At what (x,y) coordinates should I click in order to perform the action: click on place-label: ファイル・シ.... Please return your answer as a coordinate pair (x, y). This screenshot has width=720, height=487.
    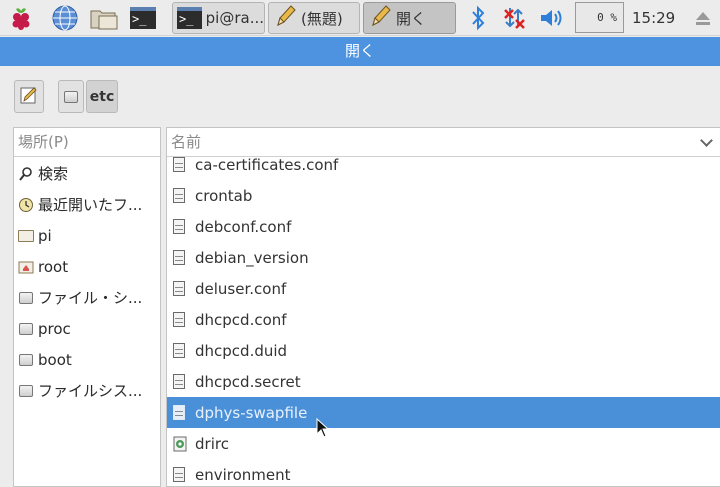
    Looking at the image, I should click on (90, 298).